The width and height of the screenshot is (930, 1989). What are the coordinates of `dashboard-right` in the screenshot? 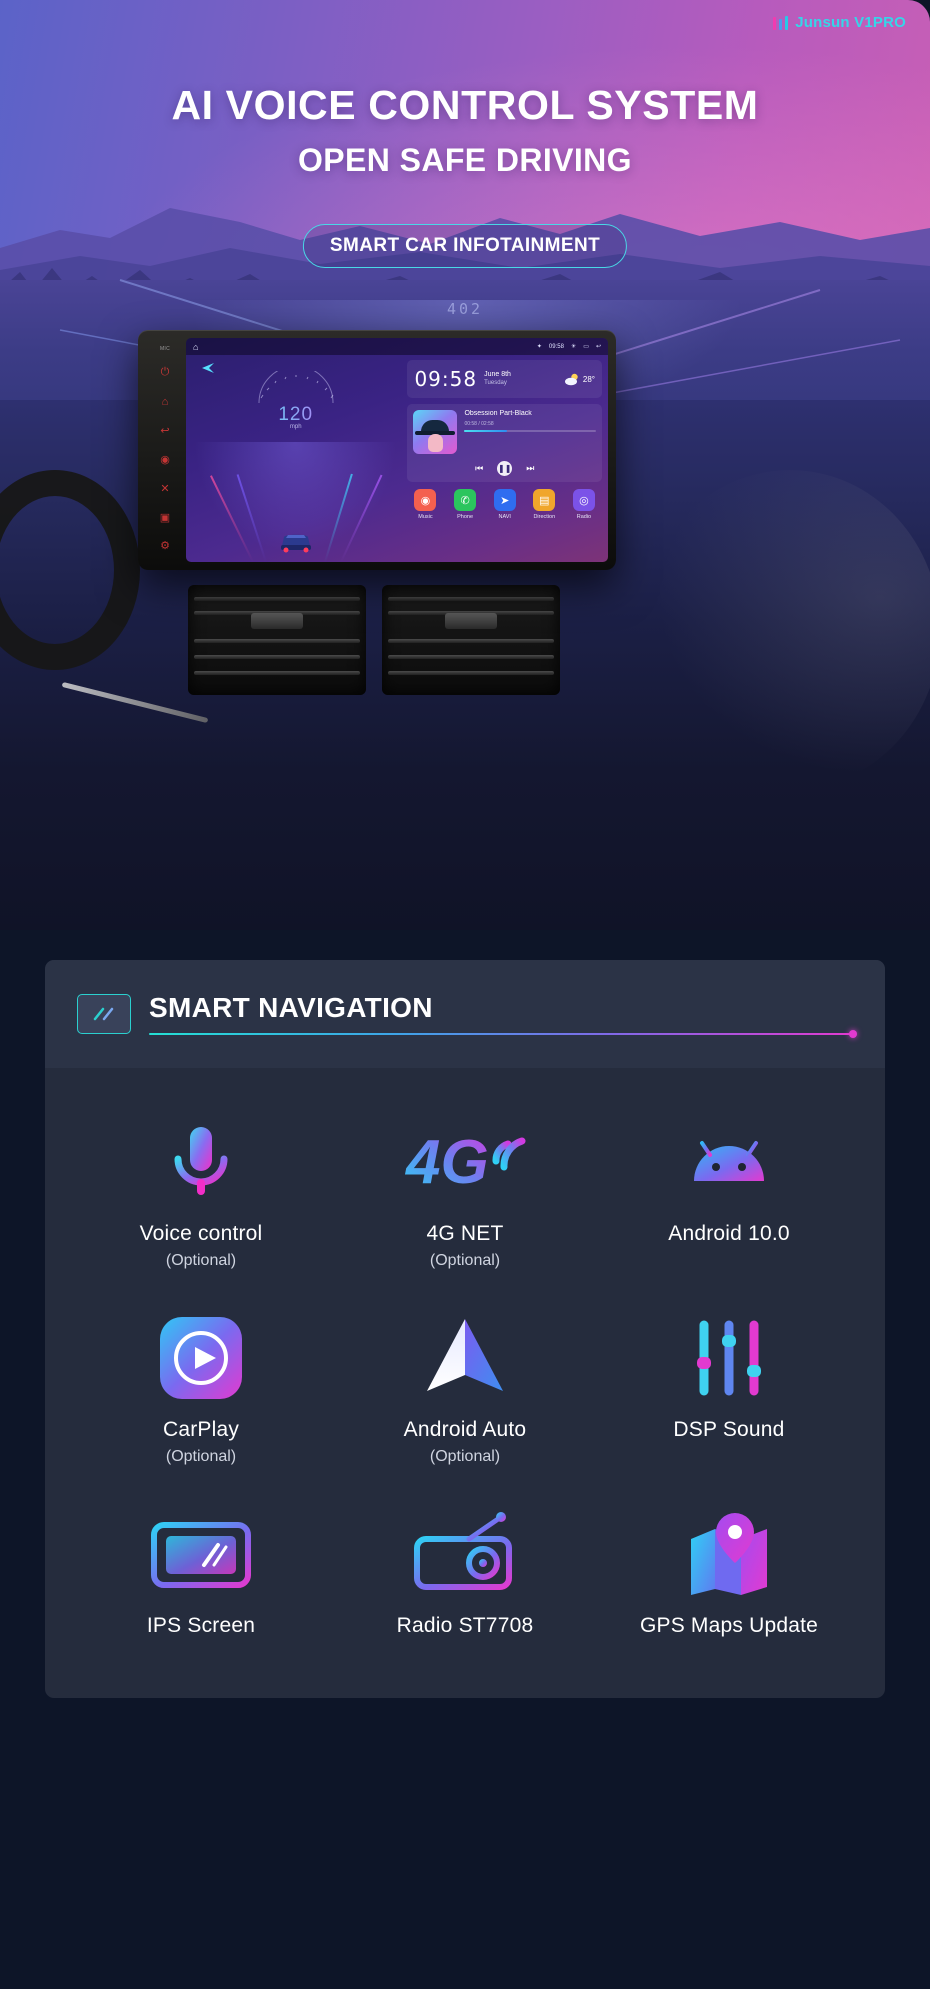 It's located at (785, 630).